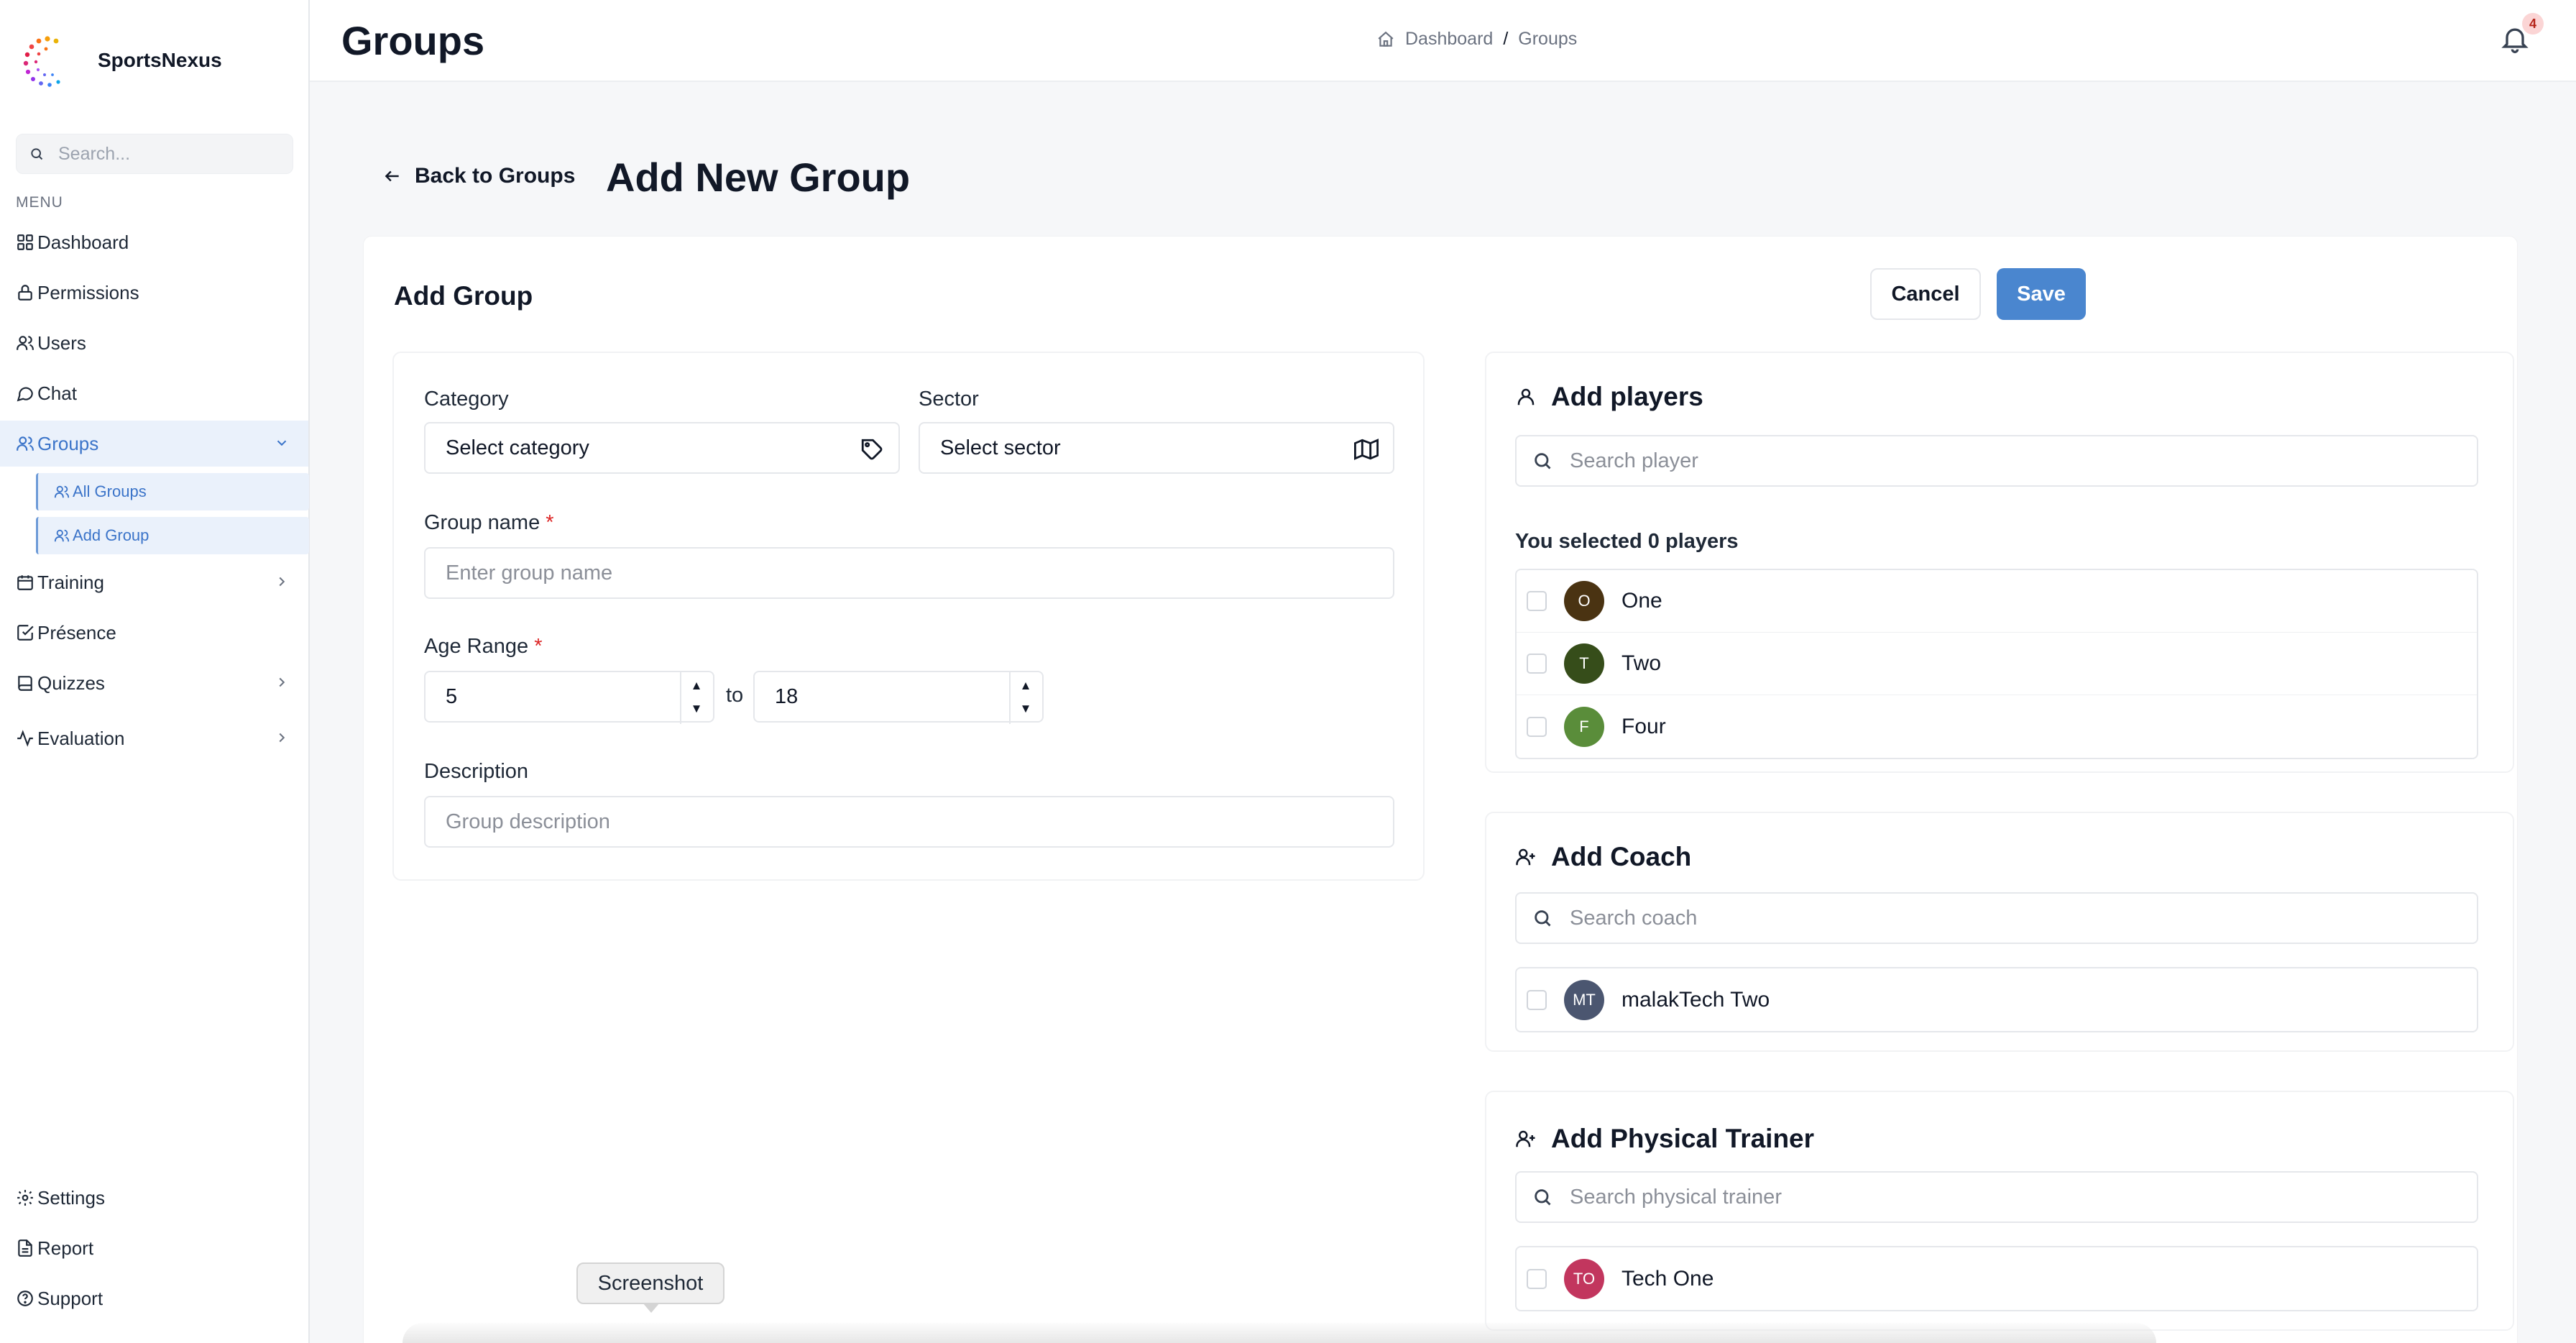  What do you see at coordinates (166, 154) in the screenshot?
I see `sidebar-search-input` at bounding box center [166, 154].